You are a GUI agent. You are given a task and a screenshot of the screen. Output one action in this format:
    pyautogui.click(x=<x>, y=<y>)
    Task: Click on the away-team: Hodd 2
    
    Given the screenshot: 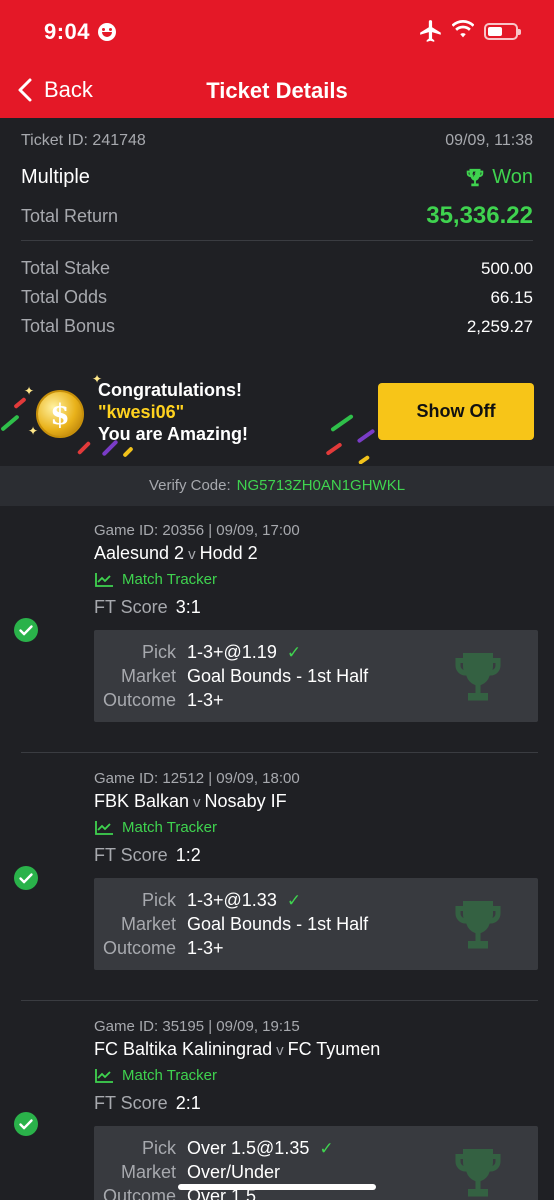 What is the action you would take?
    pyautogui.click(x=228, y=553)
    